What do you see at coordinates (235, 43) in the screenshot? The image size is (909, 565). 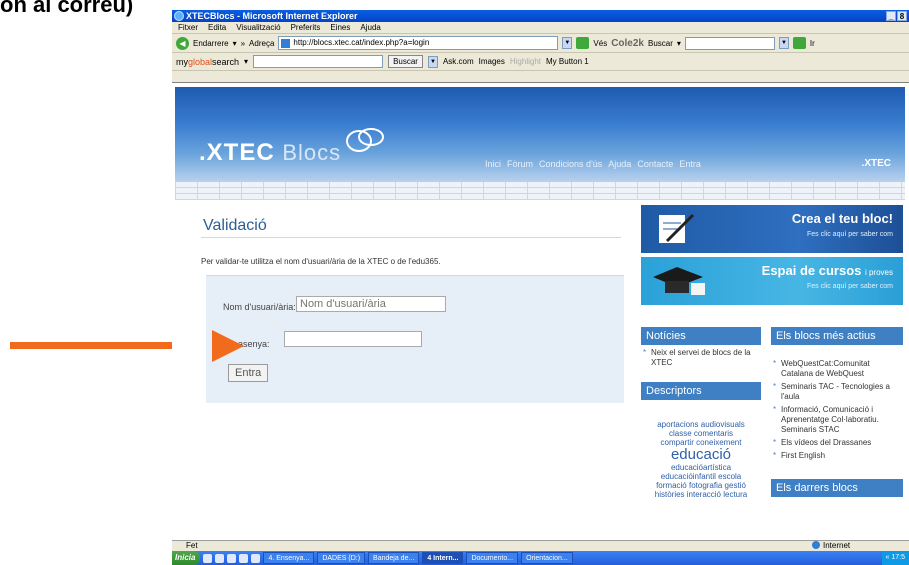 I see `back-dropdown-icon: ▾` at bounding box center [235, 43].